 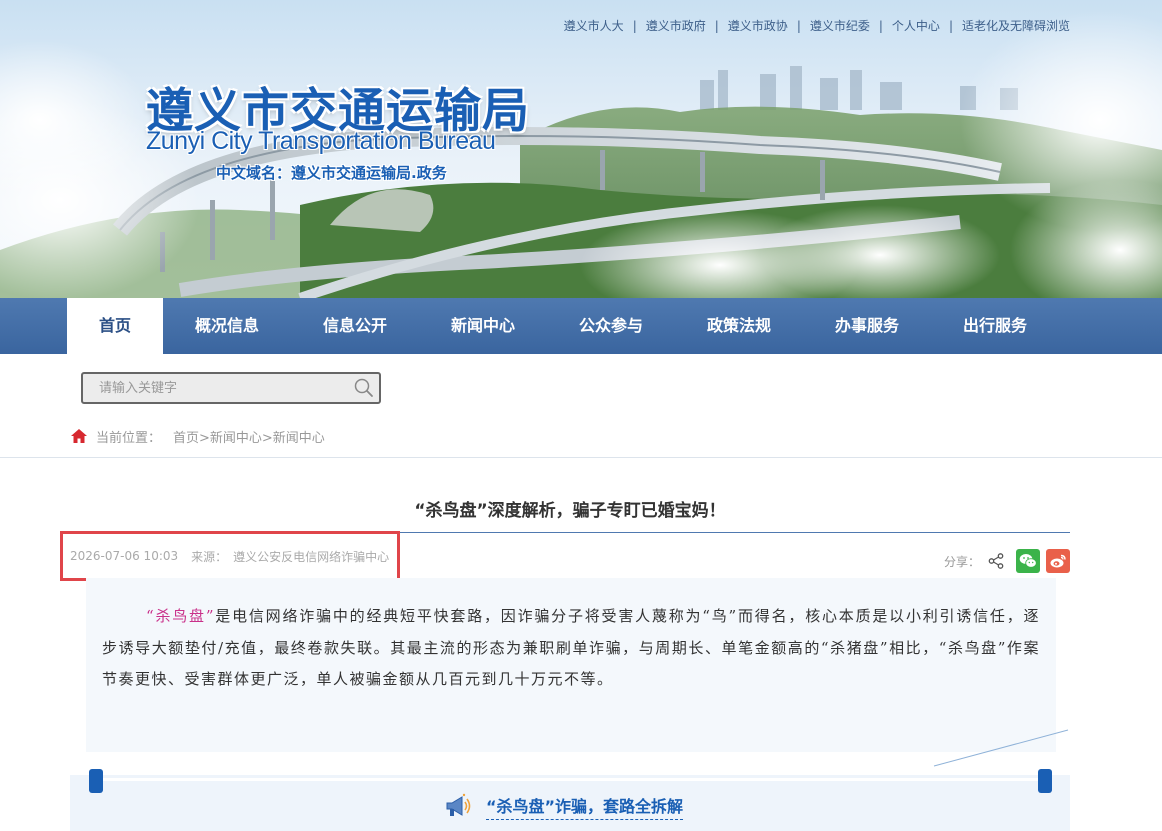 I want to click on section-heading-text: “杀鸟盘”诈骗，套路全拆解, so click(x=585, y=806).